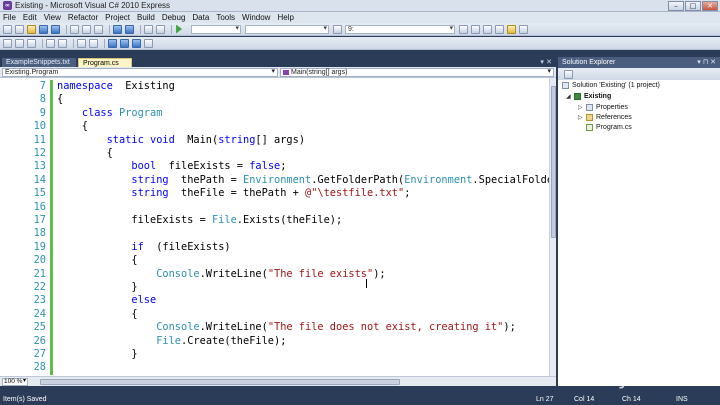  Describe the element at coordinates (400, 29) in the screenshot. I see `line-combo: 9:` at that location.